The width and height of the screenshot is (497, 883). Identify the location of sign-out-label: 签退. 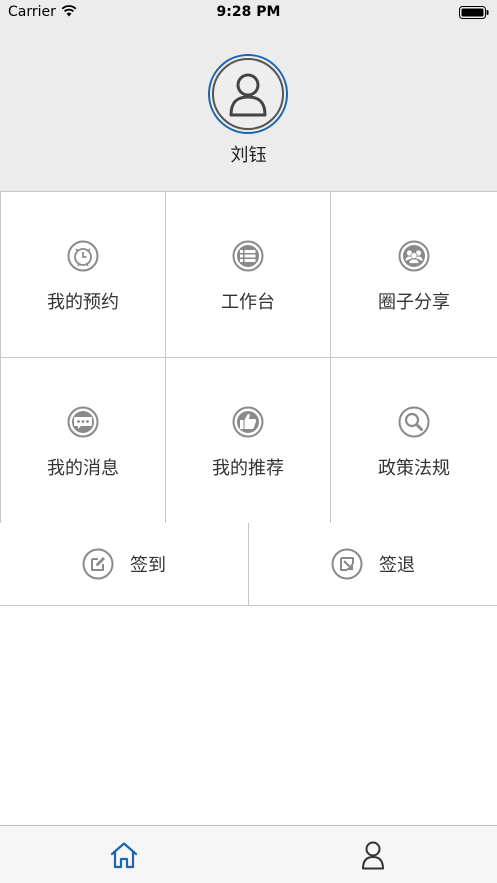
(397, 565).